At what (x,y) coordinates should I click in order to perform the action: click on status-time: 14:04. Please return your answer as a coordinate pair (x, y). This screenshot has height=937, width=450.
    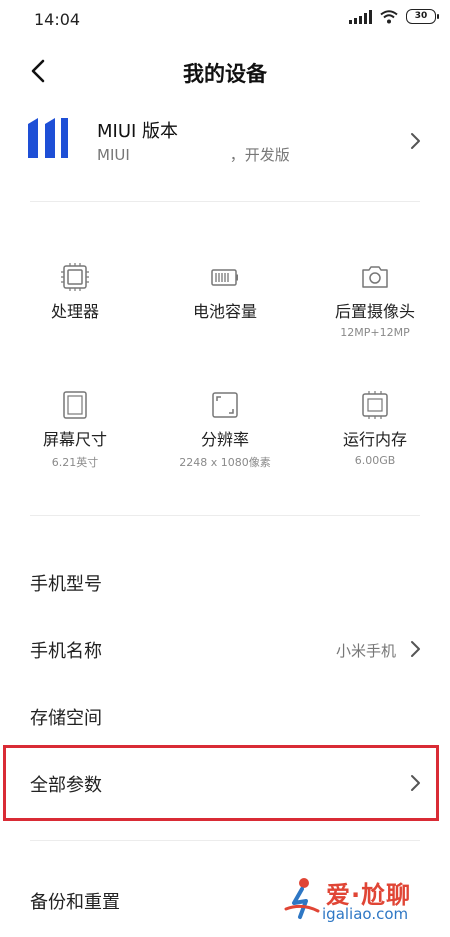
    Looking at the image, I should click on (57, 19).